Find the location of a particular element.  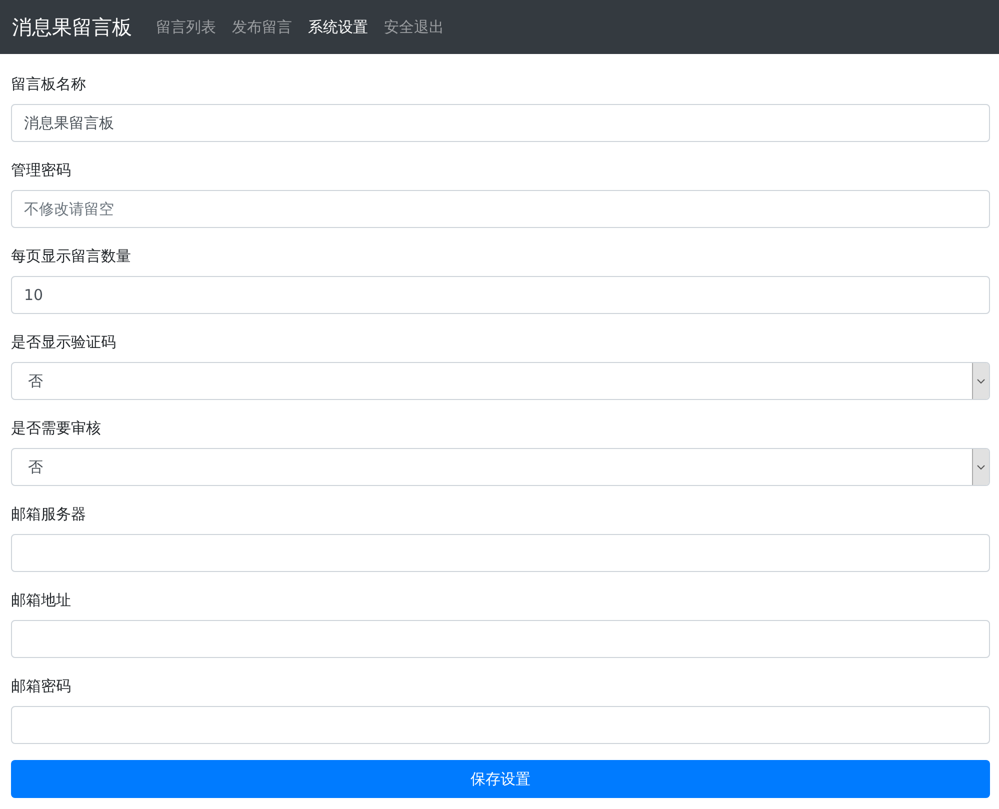

field-label: 管理密码 is located at coordinates (41, 170).